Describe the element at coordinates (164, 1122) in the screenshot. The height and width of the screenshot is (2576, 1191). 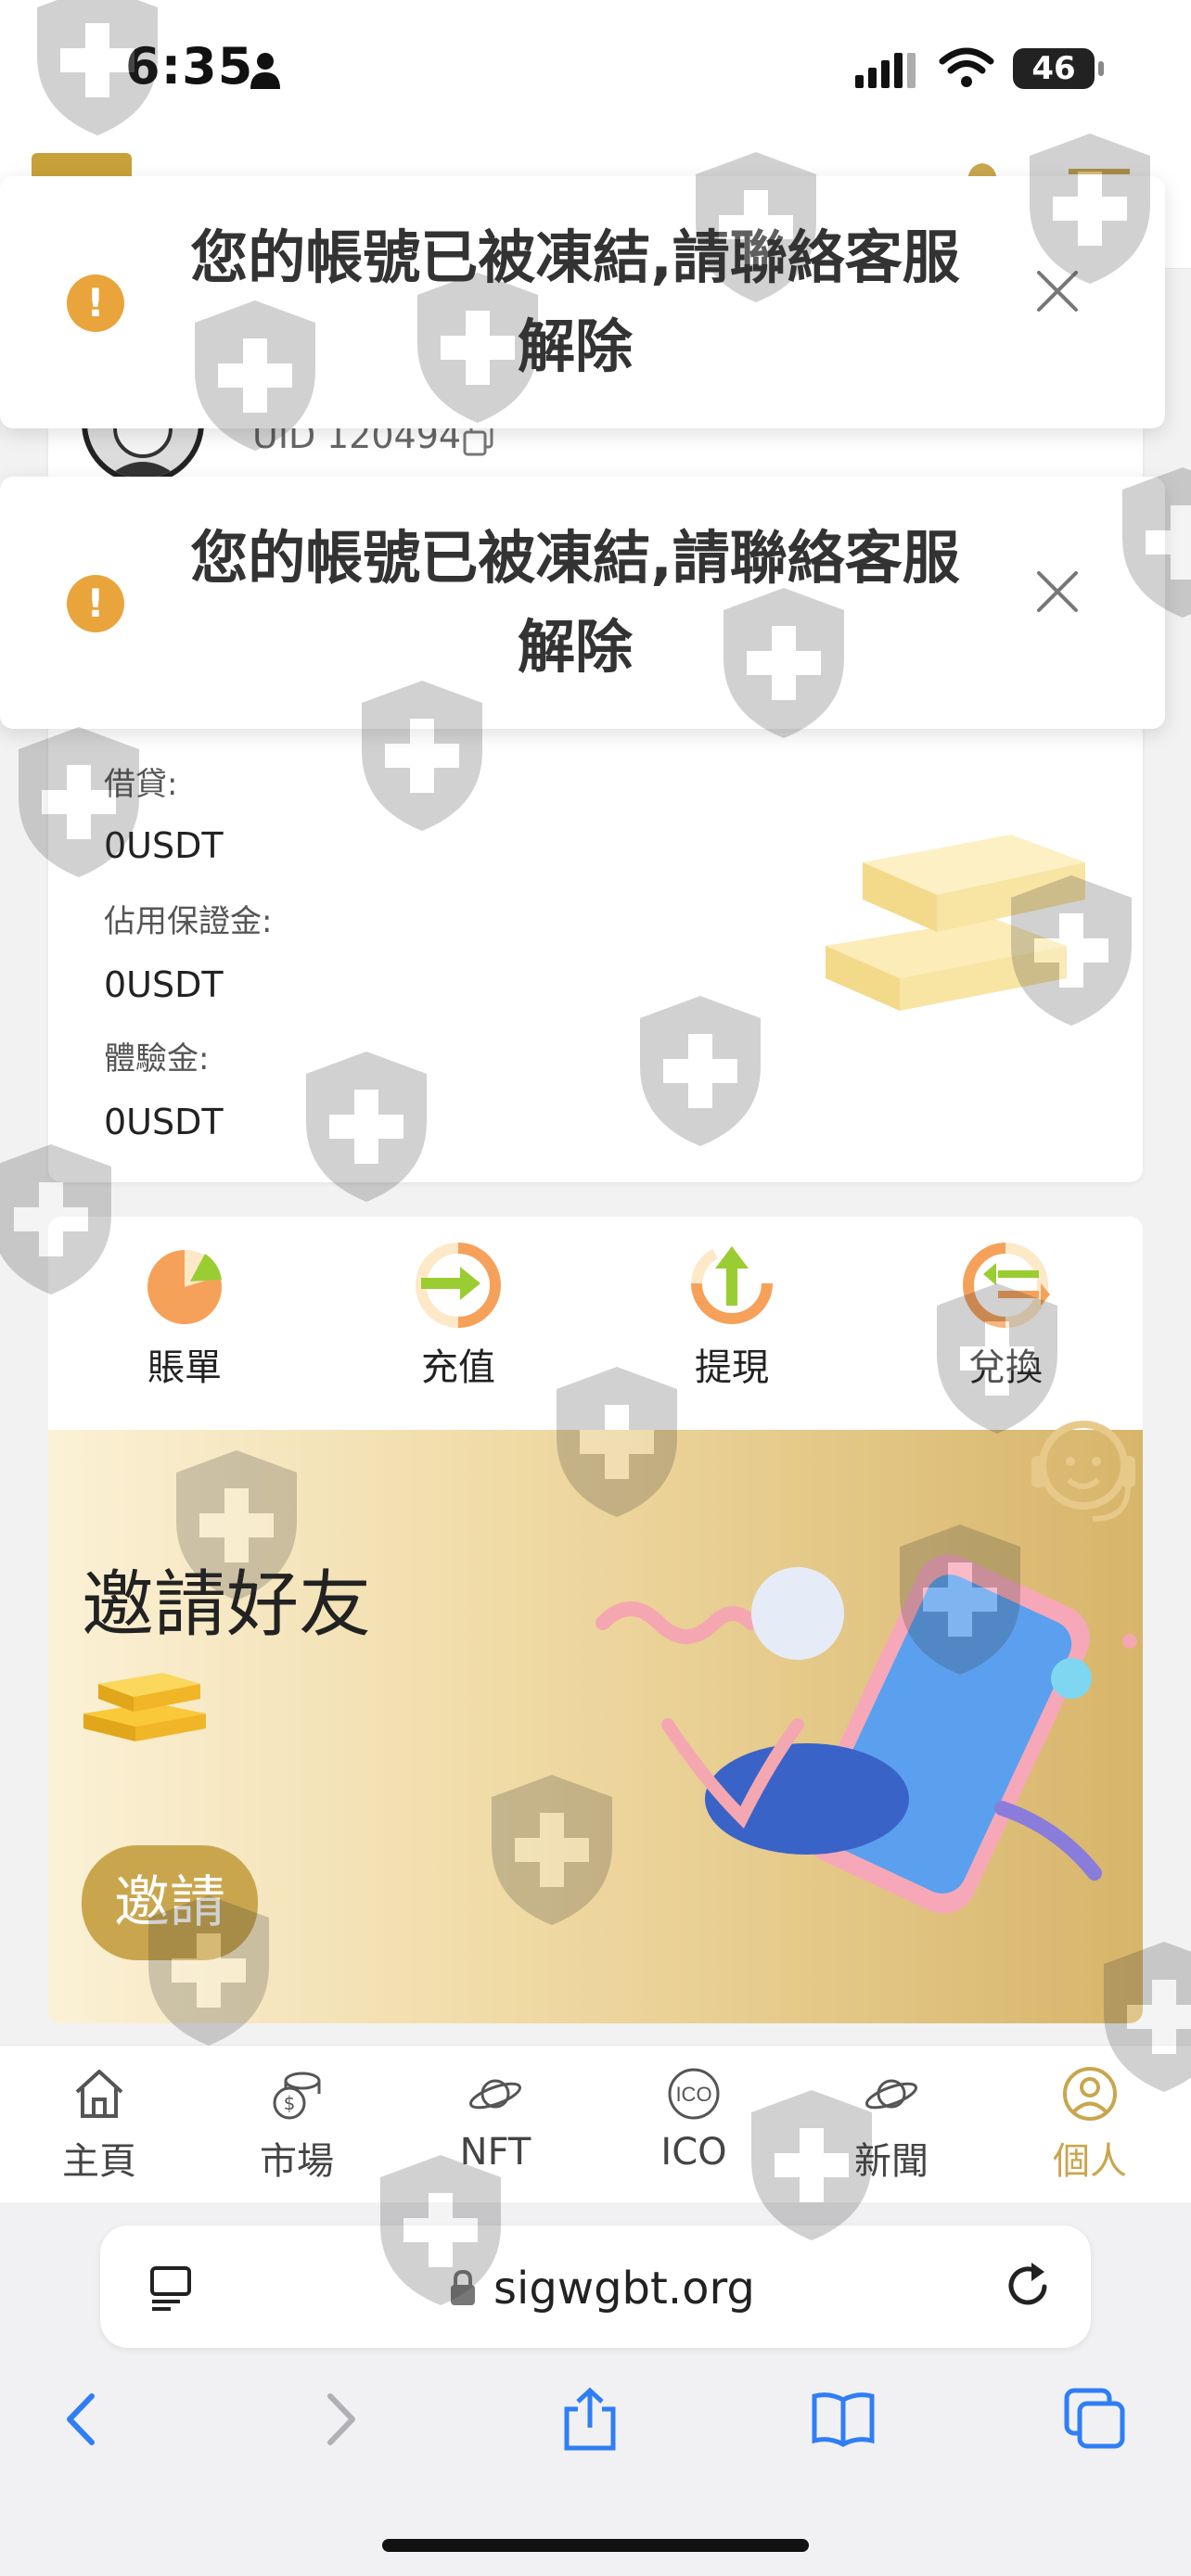
I see `trial-fund-value: 0USDT` at that location.